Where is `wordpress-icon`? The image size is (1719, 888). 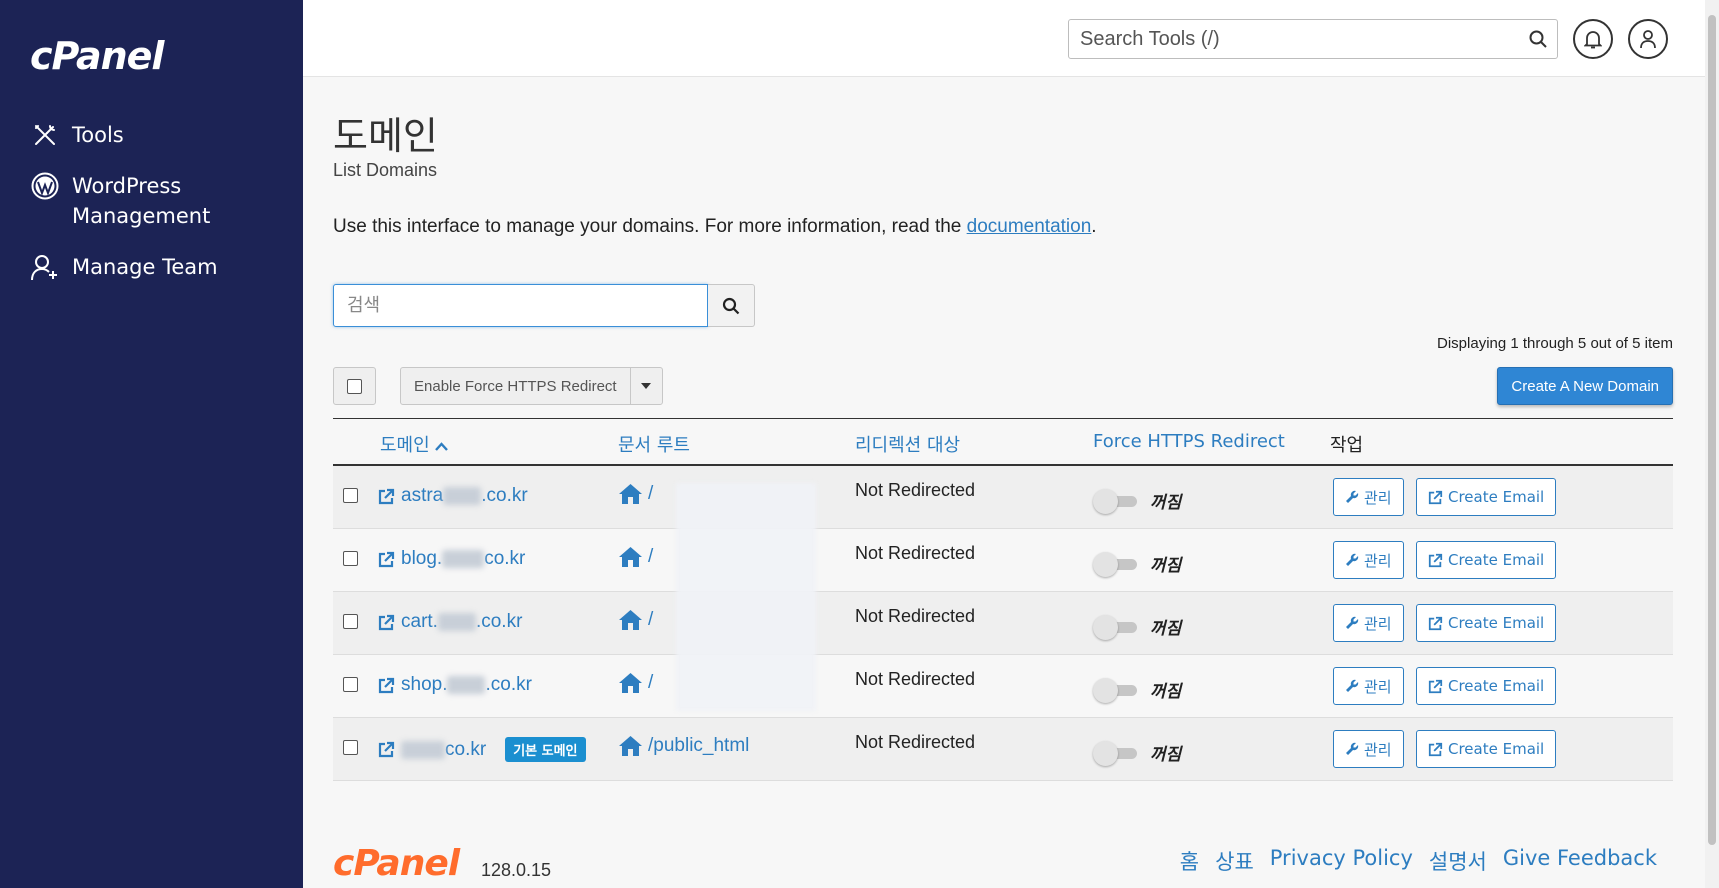
wordpress-icon is located at coordinates (45, 186).